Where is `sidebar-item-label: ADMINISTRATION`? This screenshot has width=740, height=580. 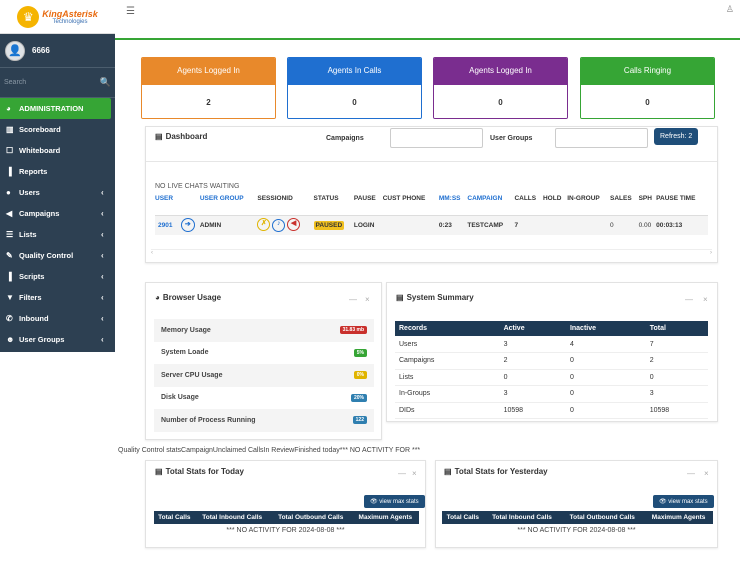 sidebar-item-label: ADMINISTRATION is located at coordinates (51, 108).